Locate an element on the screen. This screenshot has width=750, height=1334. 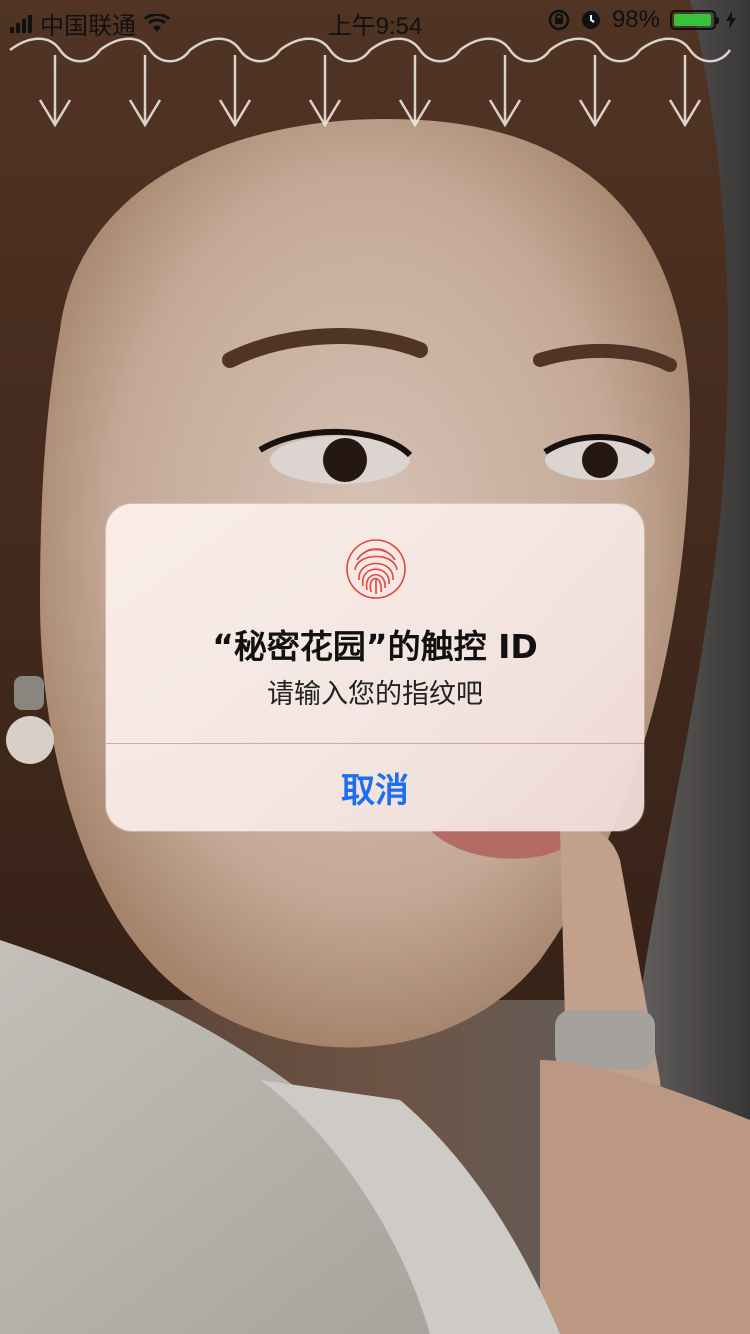
battery-icon is located at coordinates (694, 20).